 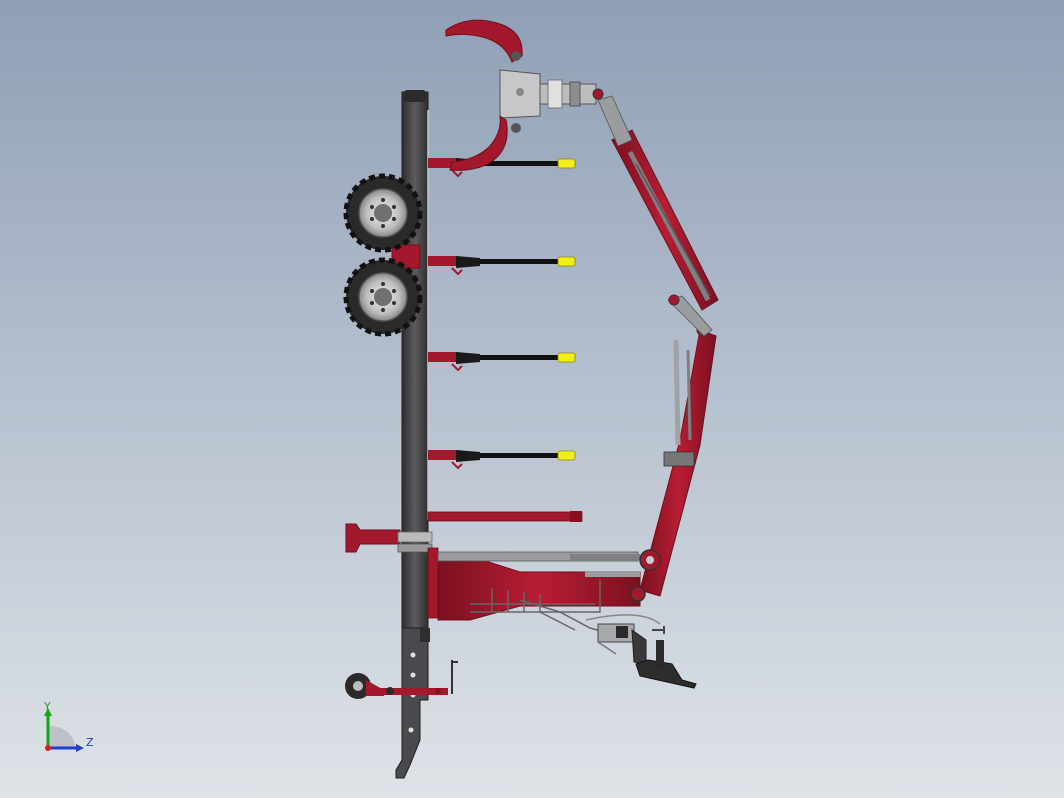 What do you see at coordinates (383, 213) in the screenshot?
I see `wheel-upper` at bounding box center [383, 213].